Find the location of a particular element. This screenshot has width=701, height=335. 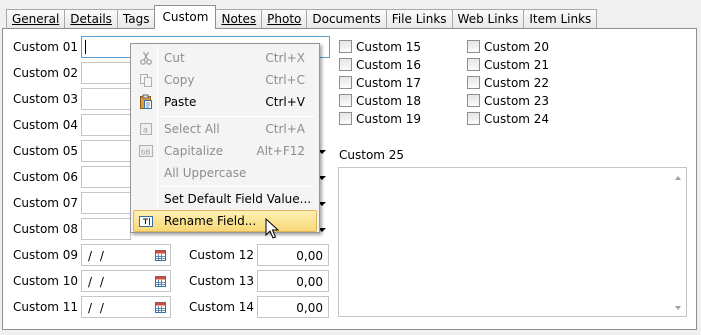

tab-web-links-label: Web Links is located at coordinates (488, 19).